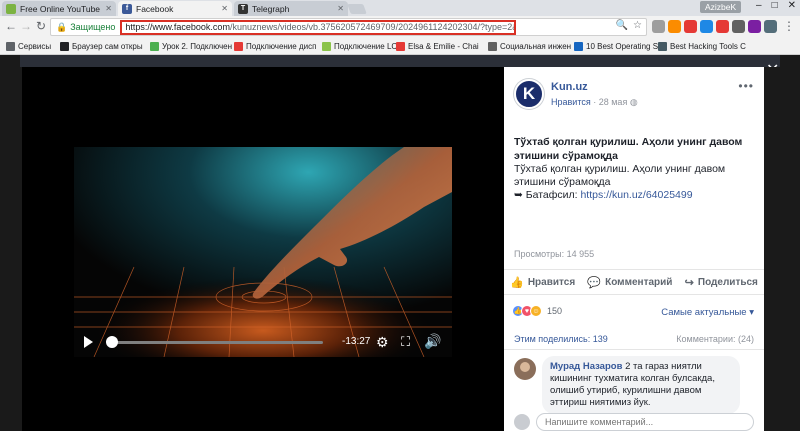 The height and width of the screenshot is (431, 800). Describe the element at coordinates (525, 369) in the screenshot. I see `commenter-avatar` at that location.